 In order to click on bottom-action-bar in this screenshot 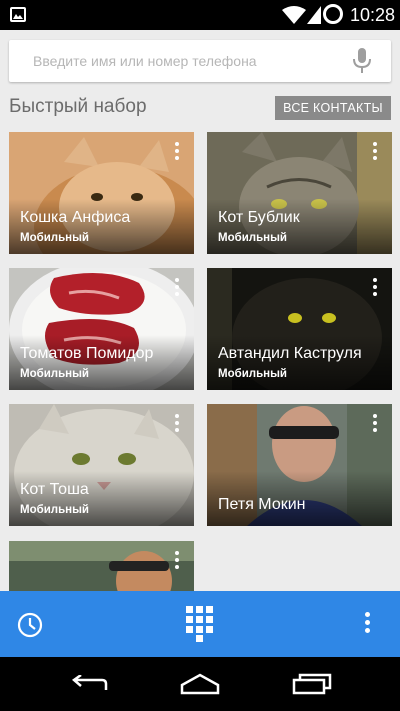, I will do `click(200, 624)`.